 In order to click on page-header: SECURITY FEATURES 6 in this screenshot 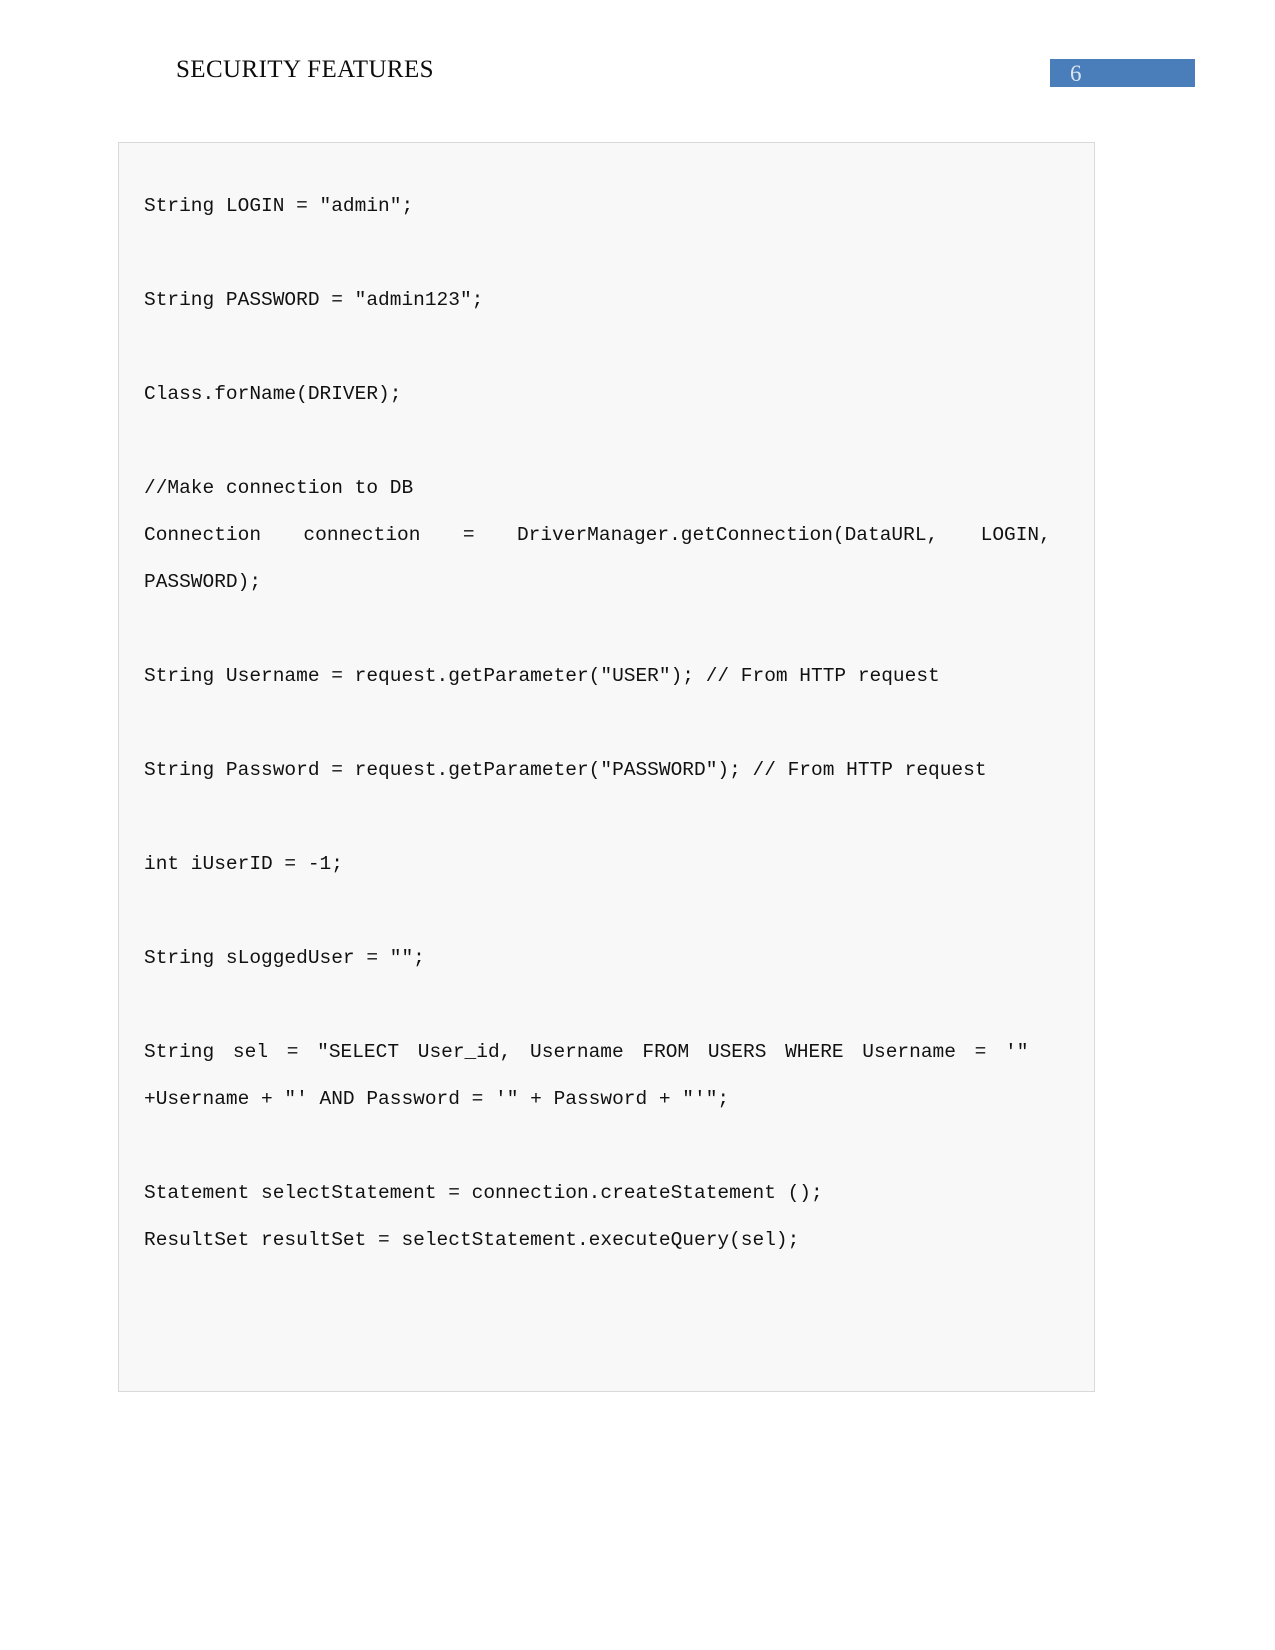, I will do `click(637, 60)`.